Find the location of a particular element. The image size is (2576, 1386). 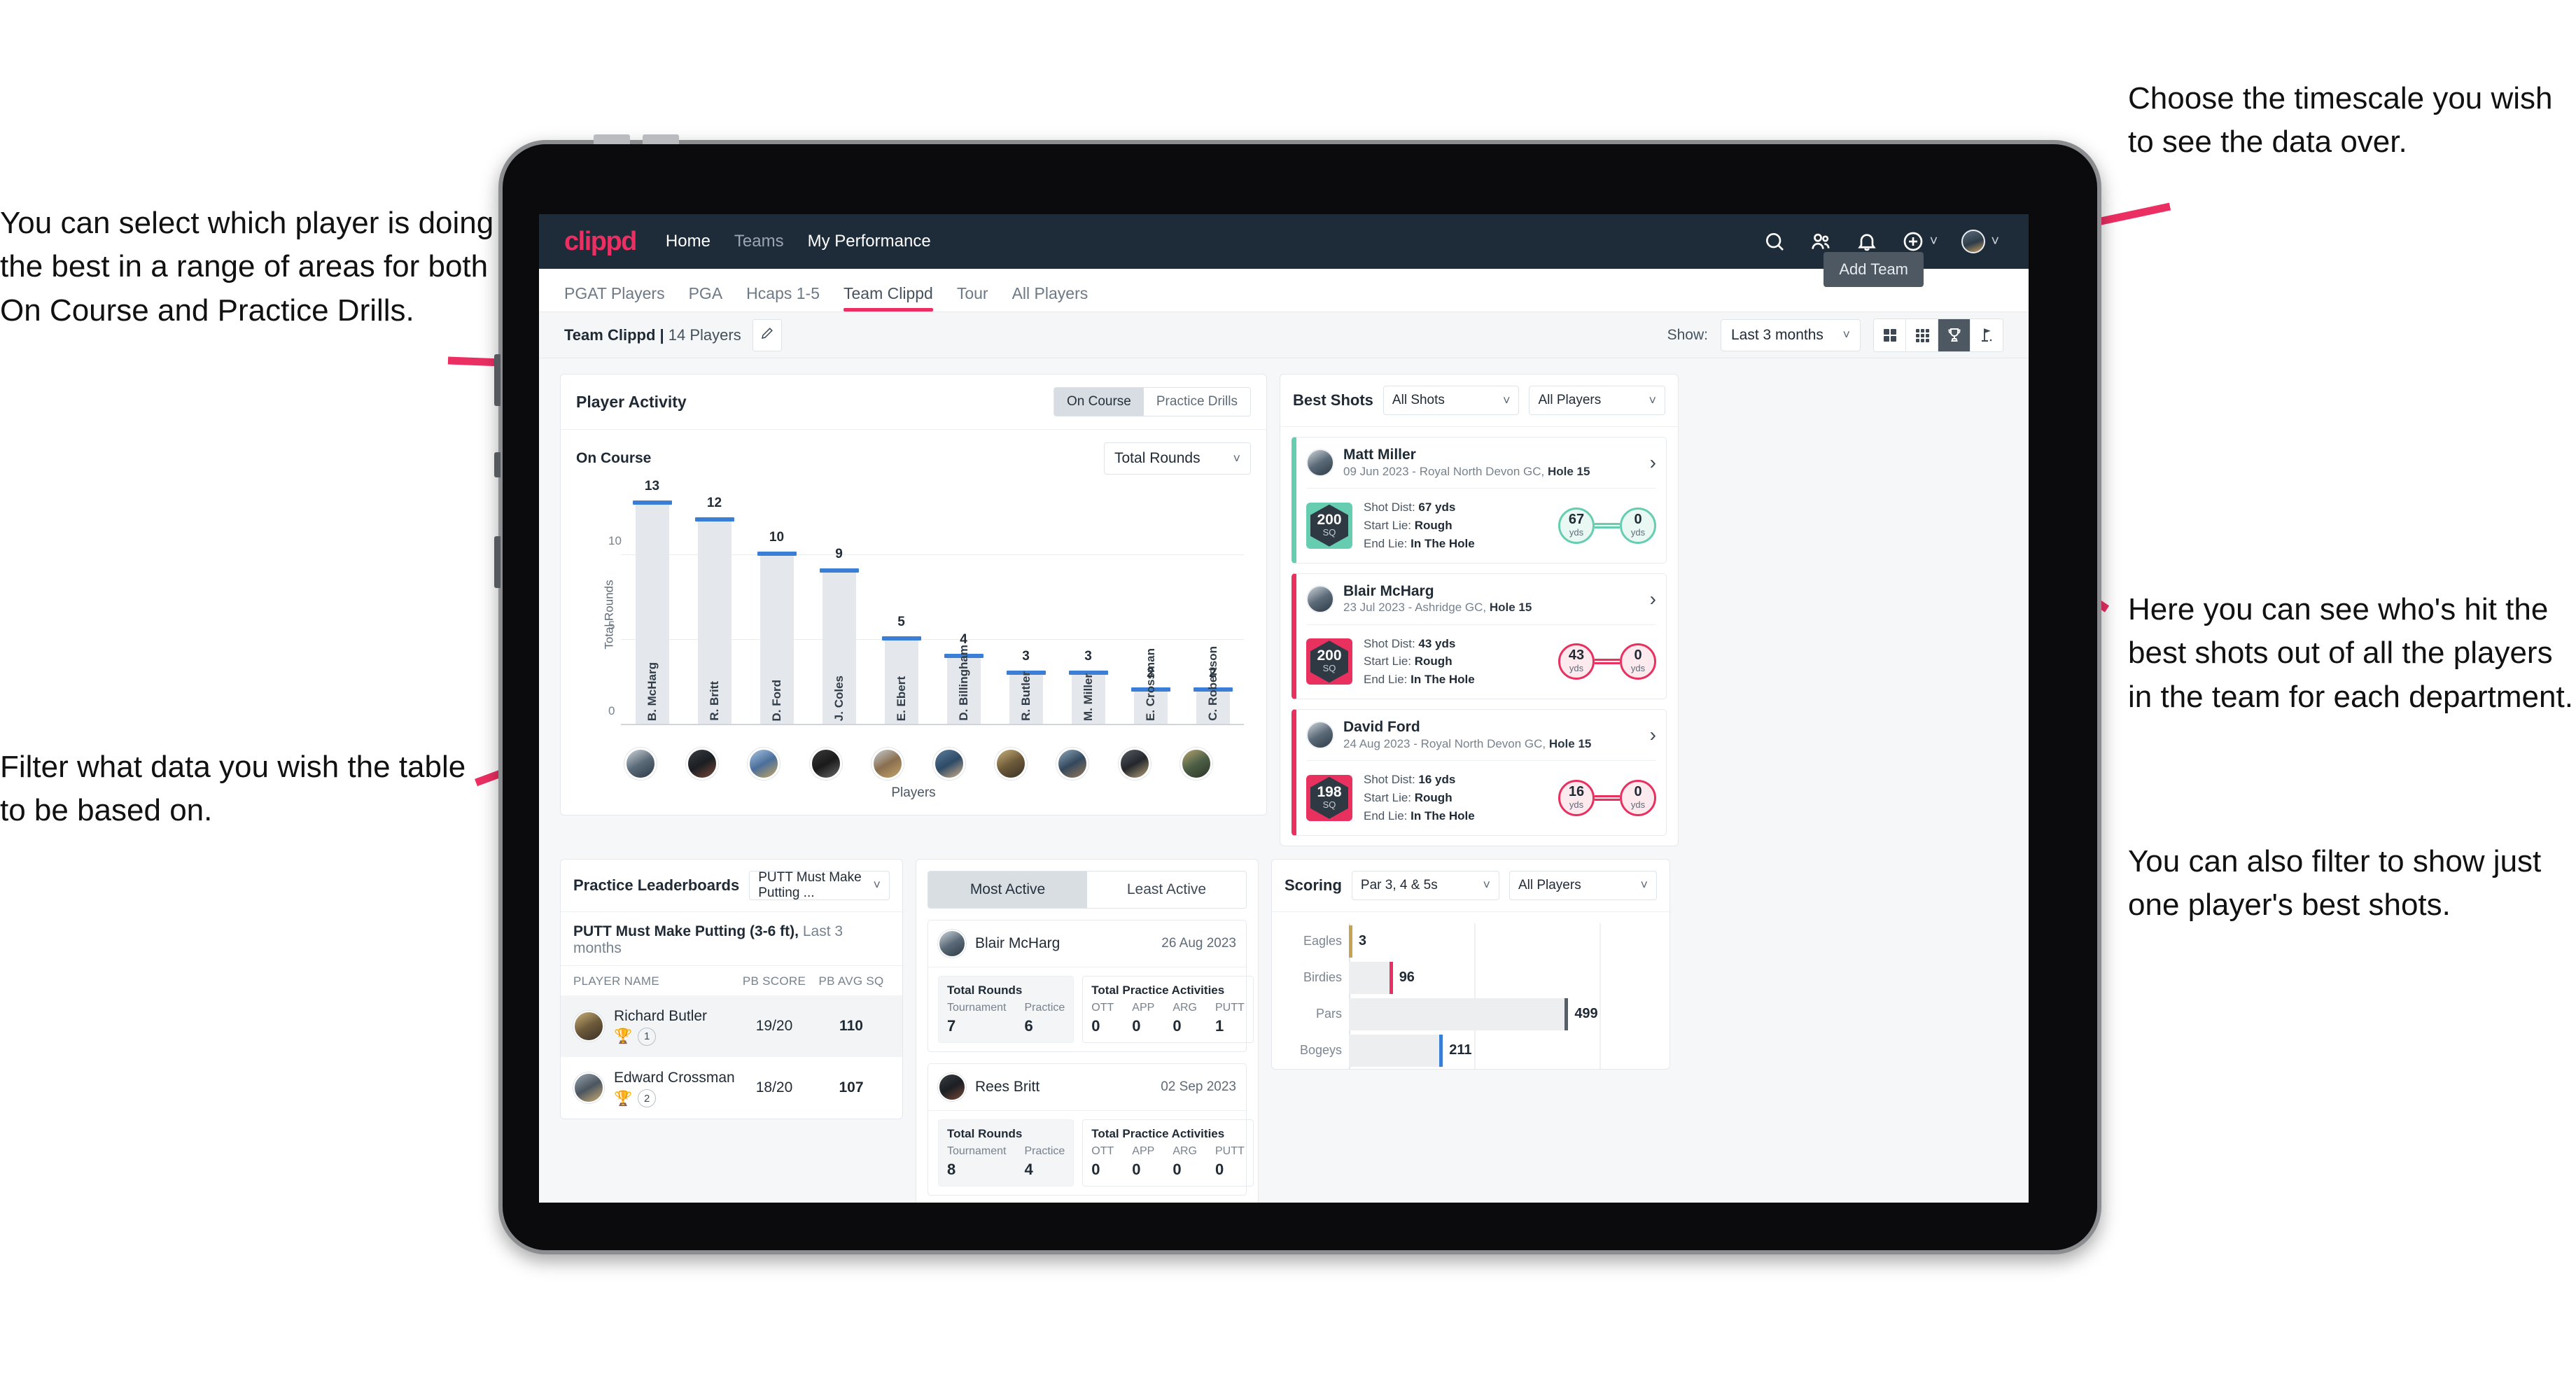

tab-pga: PGA is located at coordinates (706, 298).